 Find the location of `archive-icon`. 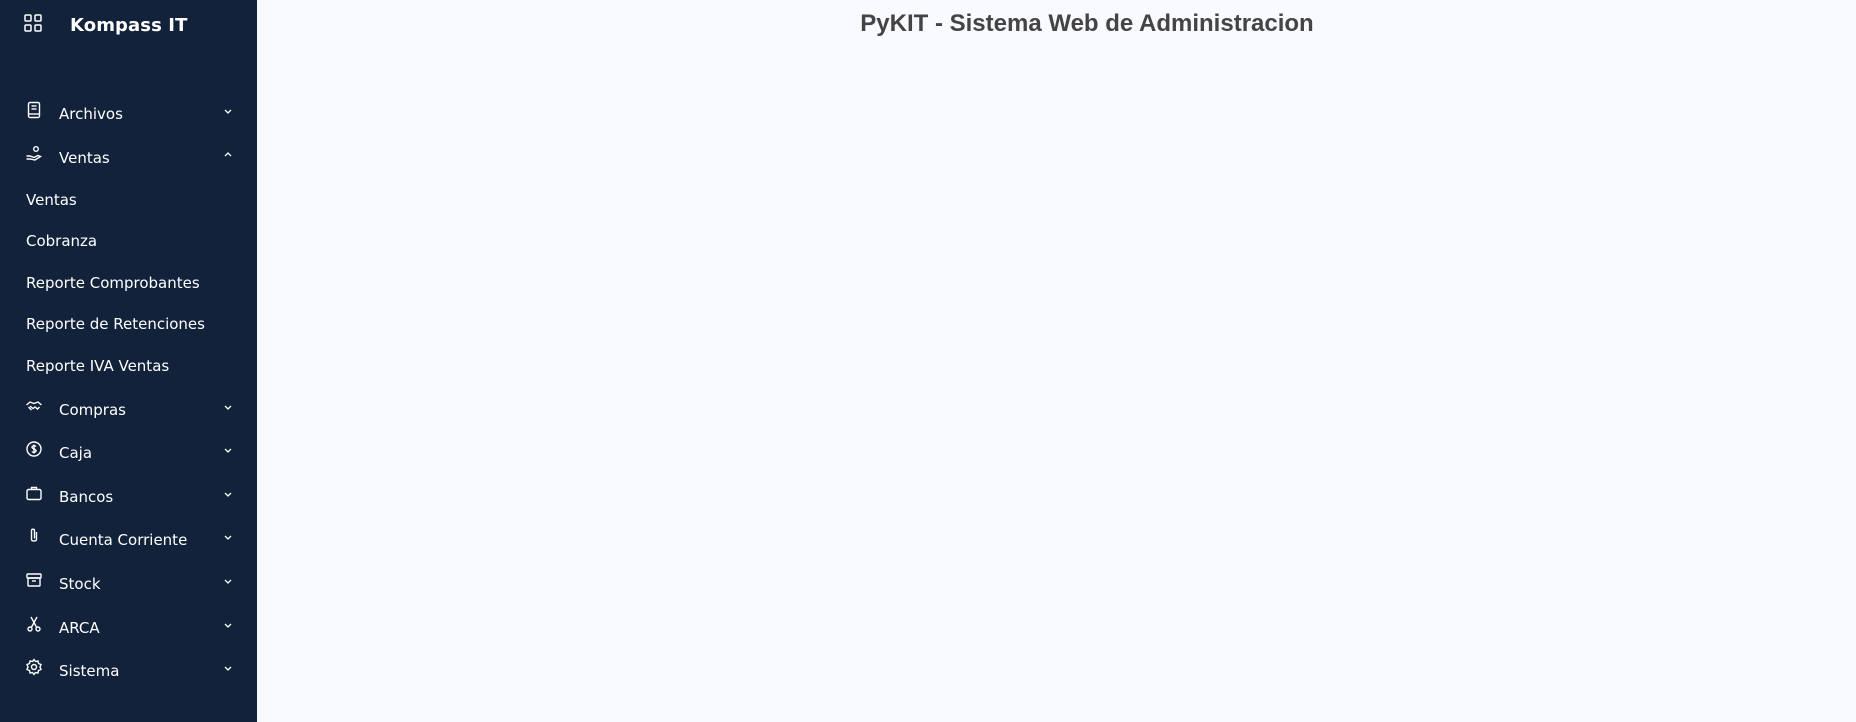

archive-icon is located at coordinates (34, 580).